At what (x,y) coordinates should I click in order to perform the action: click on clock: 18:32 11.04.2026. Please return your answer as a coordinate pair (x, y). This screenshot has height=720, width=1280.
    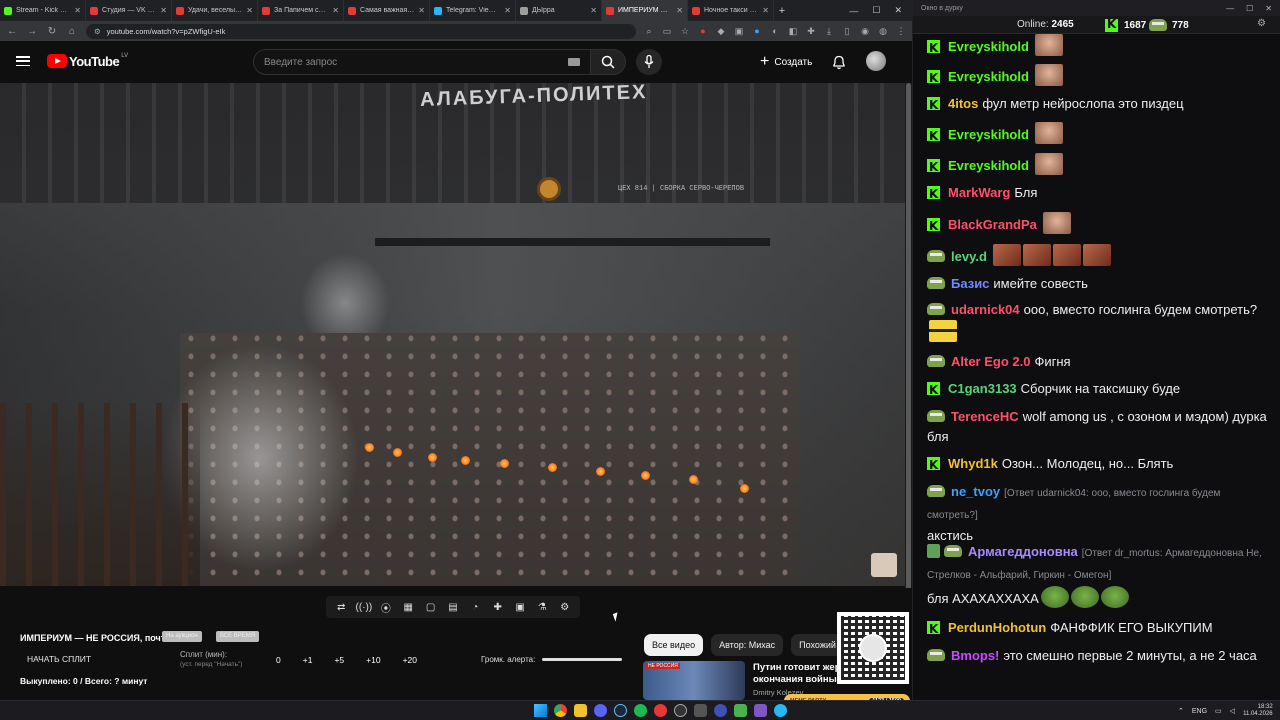
    Looking at the image, I should click on (1258, 711).